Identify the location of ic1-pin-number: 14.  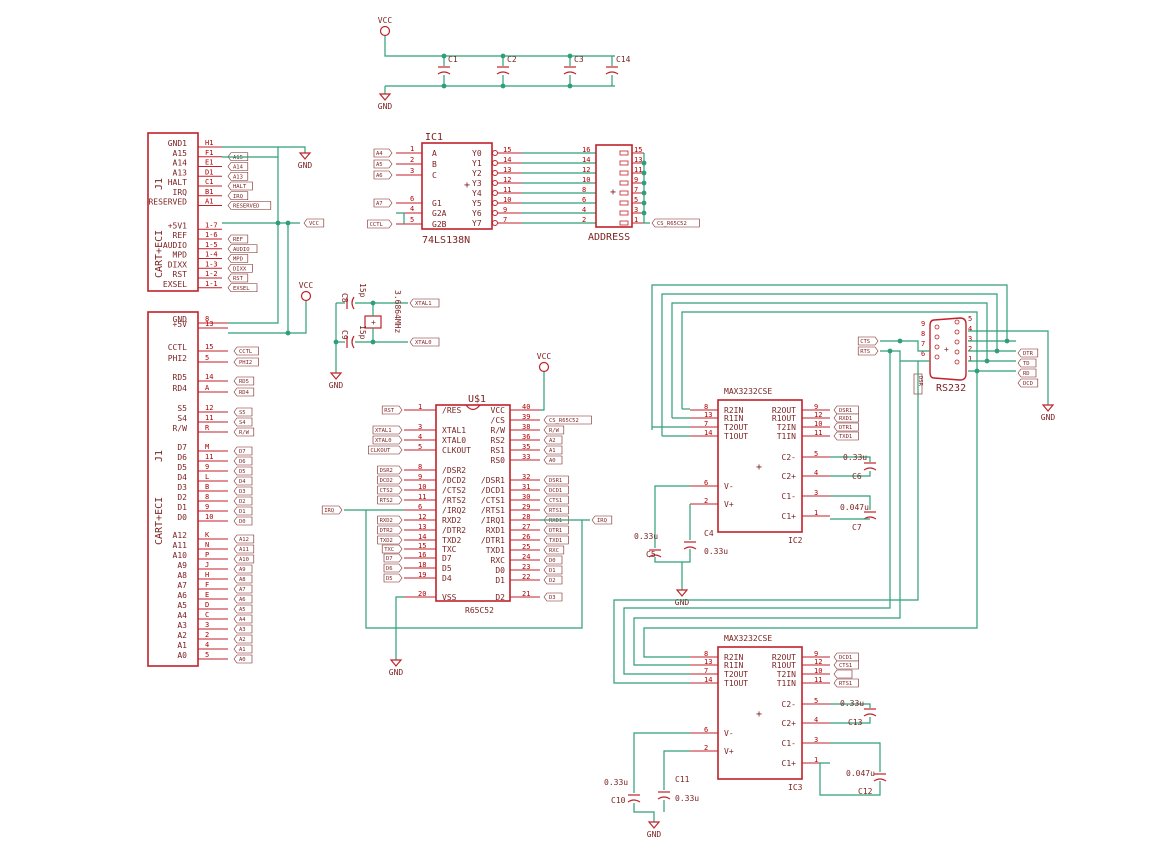
(507, 160).